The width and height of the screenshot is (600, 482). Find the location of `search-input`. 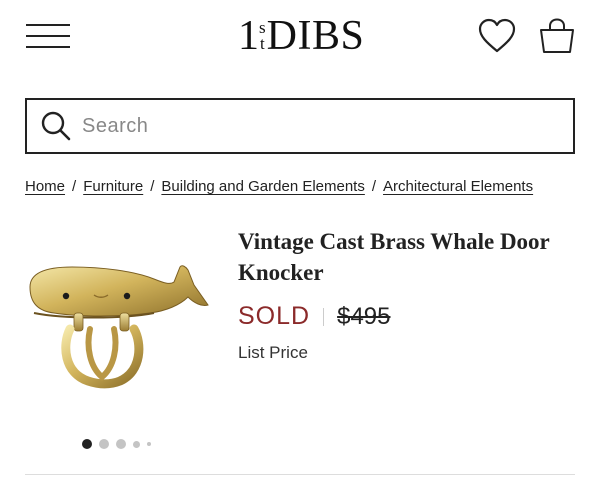

search-input is located at coordinates (302, 126).